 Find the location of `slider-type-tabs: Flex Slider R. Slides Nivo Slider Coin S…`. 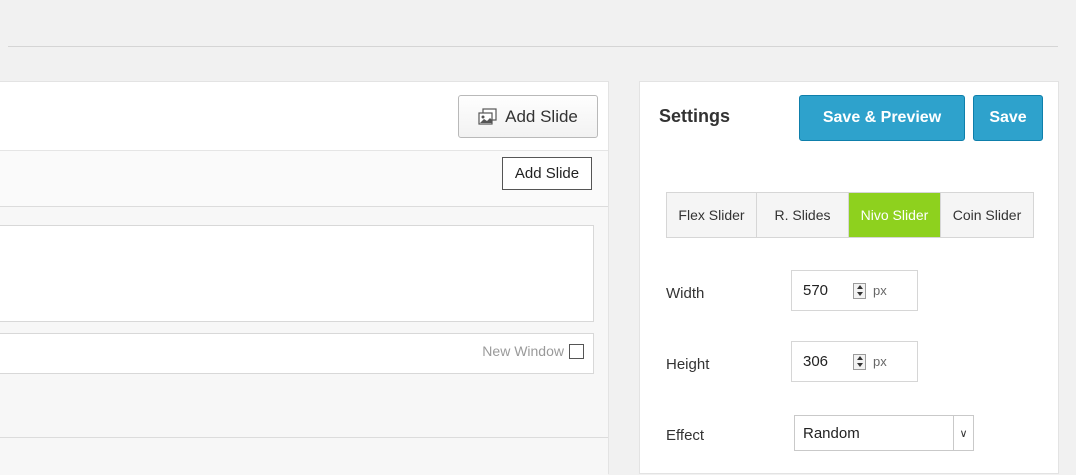

slider-type-tabs: Flex Slider R. Slides Nivo Slider Coin S… is located at coordinates (850, 215).